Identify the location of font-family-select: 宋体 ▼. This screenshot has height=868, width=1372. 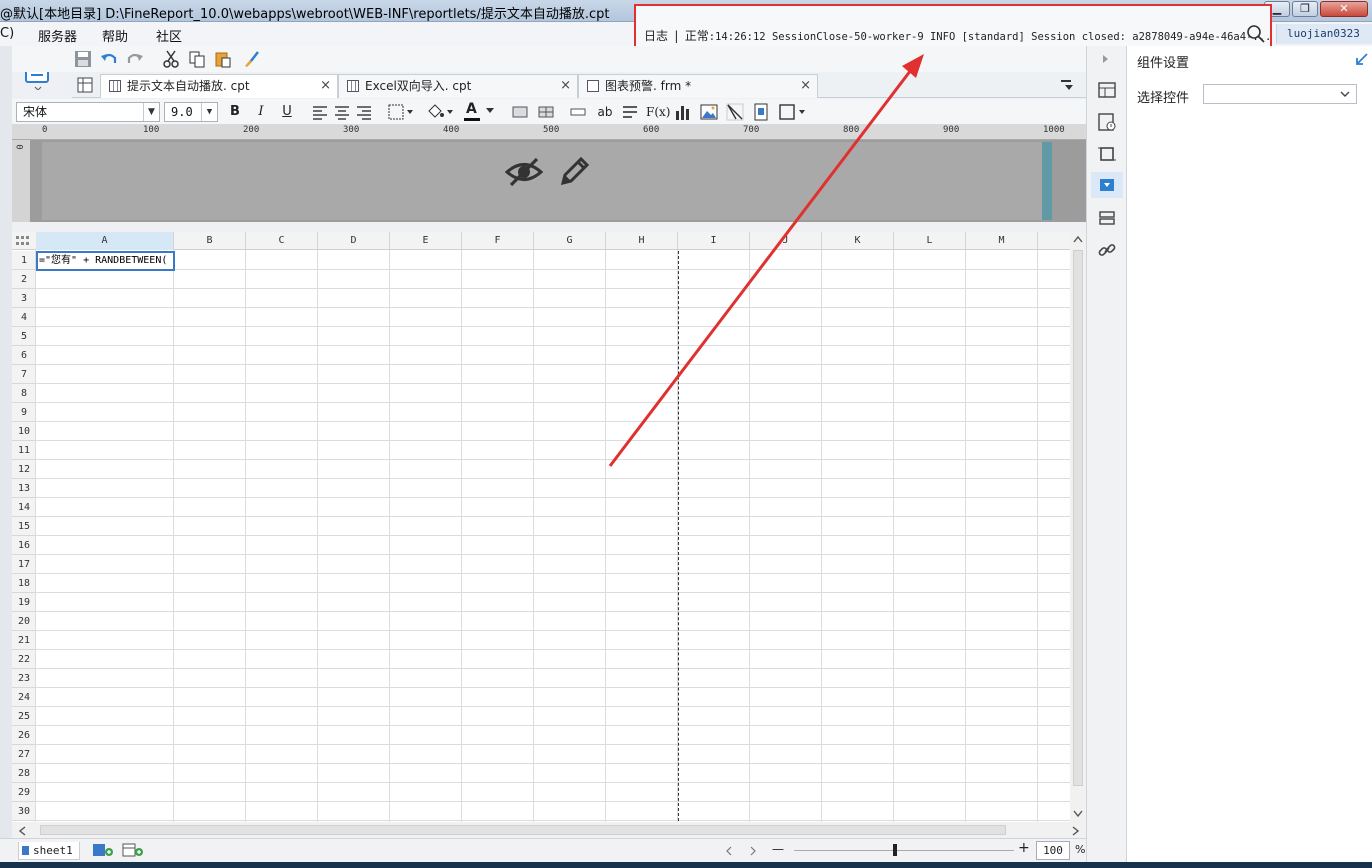
(88, 112).